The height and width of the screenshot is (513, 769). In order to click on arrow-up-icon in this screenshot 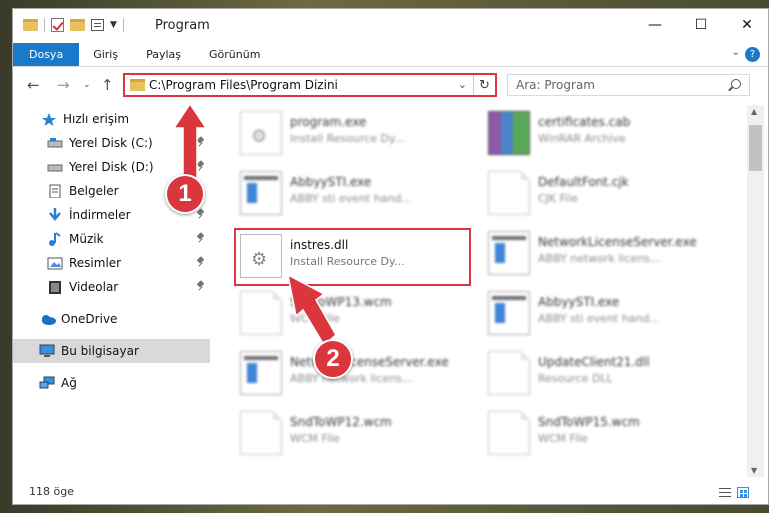, I will do `click(190, 140)`.